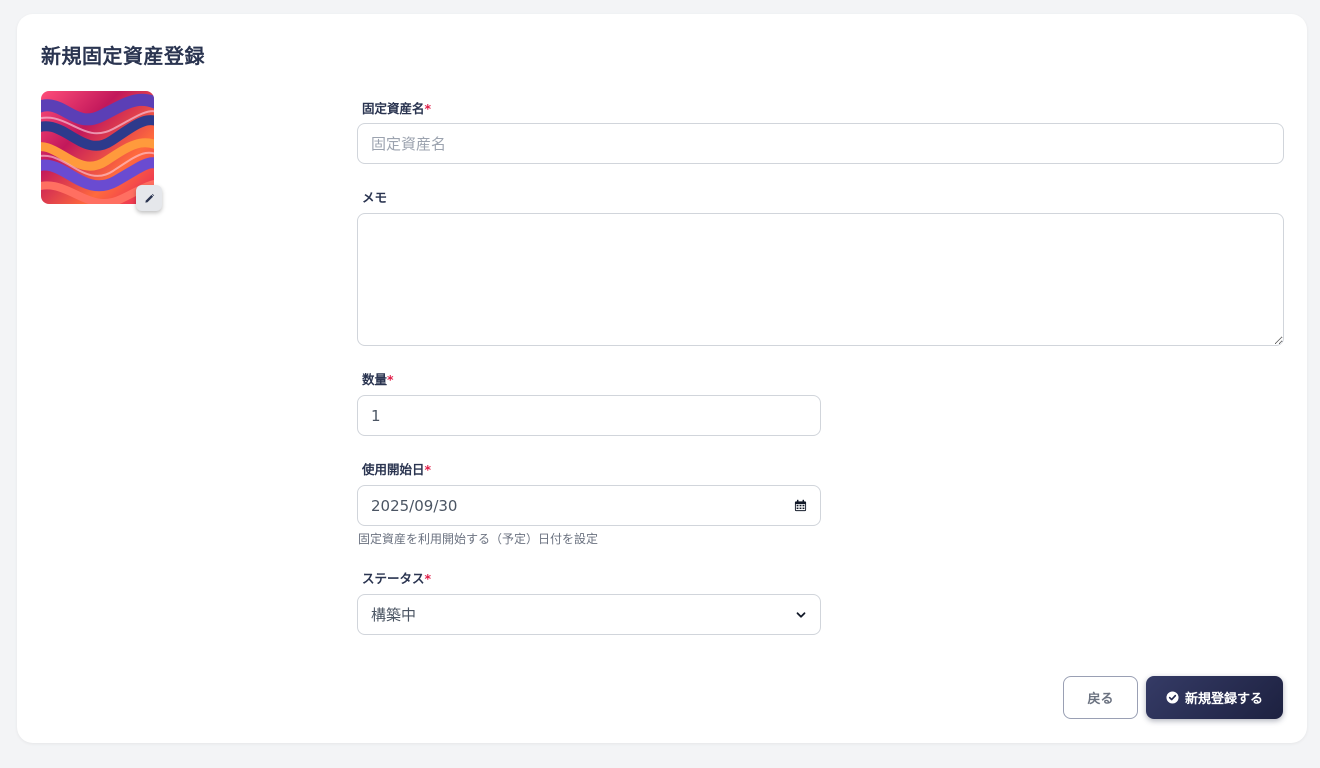 The height and width of the screenshot is (768, 1320). I want to click on memo-textarea, so click(820, 279).